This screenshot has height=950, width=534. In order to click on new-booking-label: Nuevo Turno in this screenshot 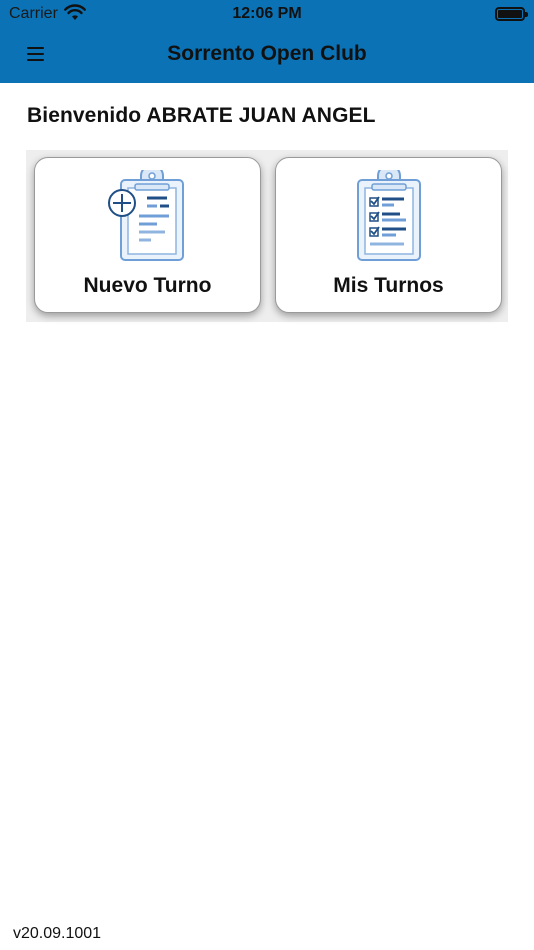, I will do `click(147, 285)`.